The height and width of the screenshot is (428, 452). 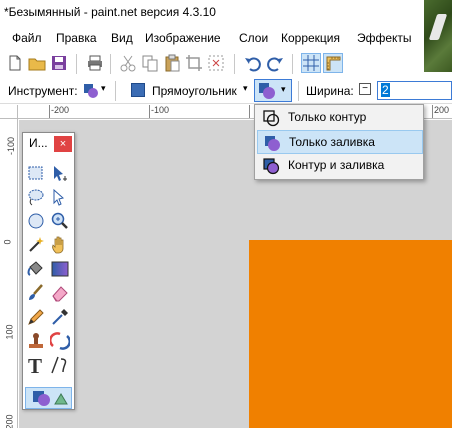 I want to click on fill-option-fill: Только заливка, so click(x=340, y=142).